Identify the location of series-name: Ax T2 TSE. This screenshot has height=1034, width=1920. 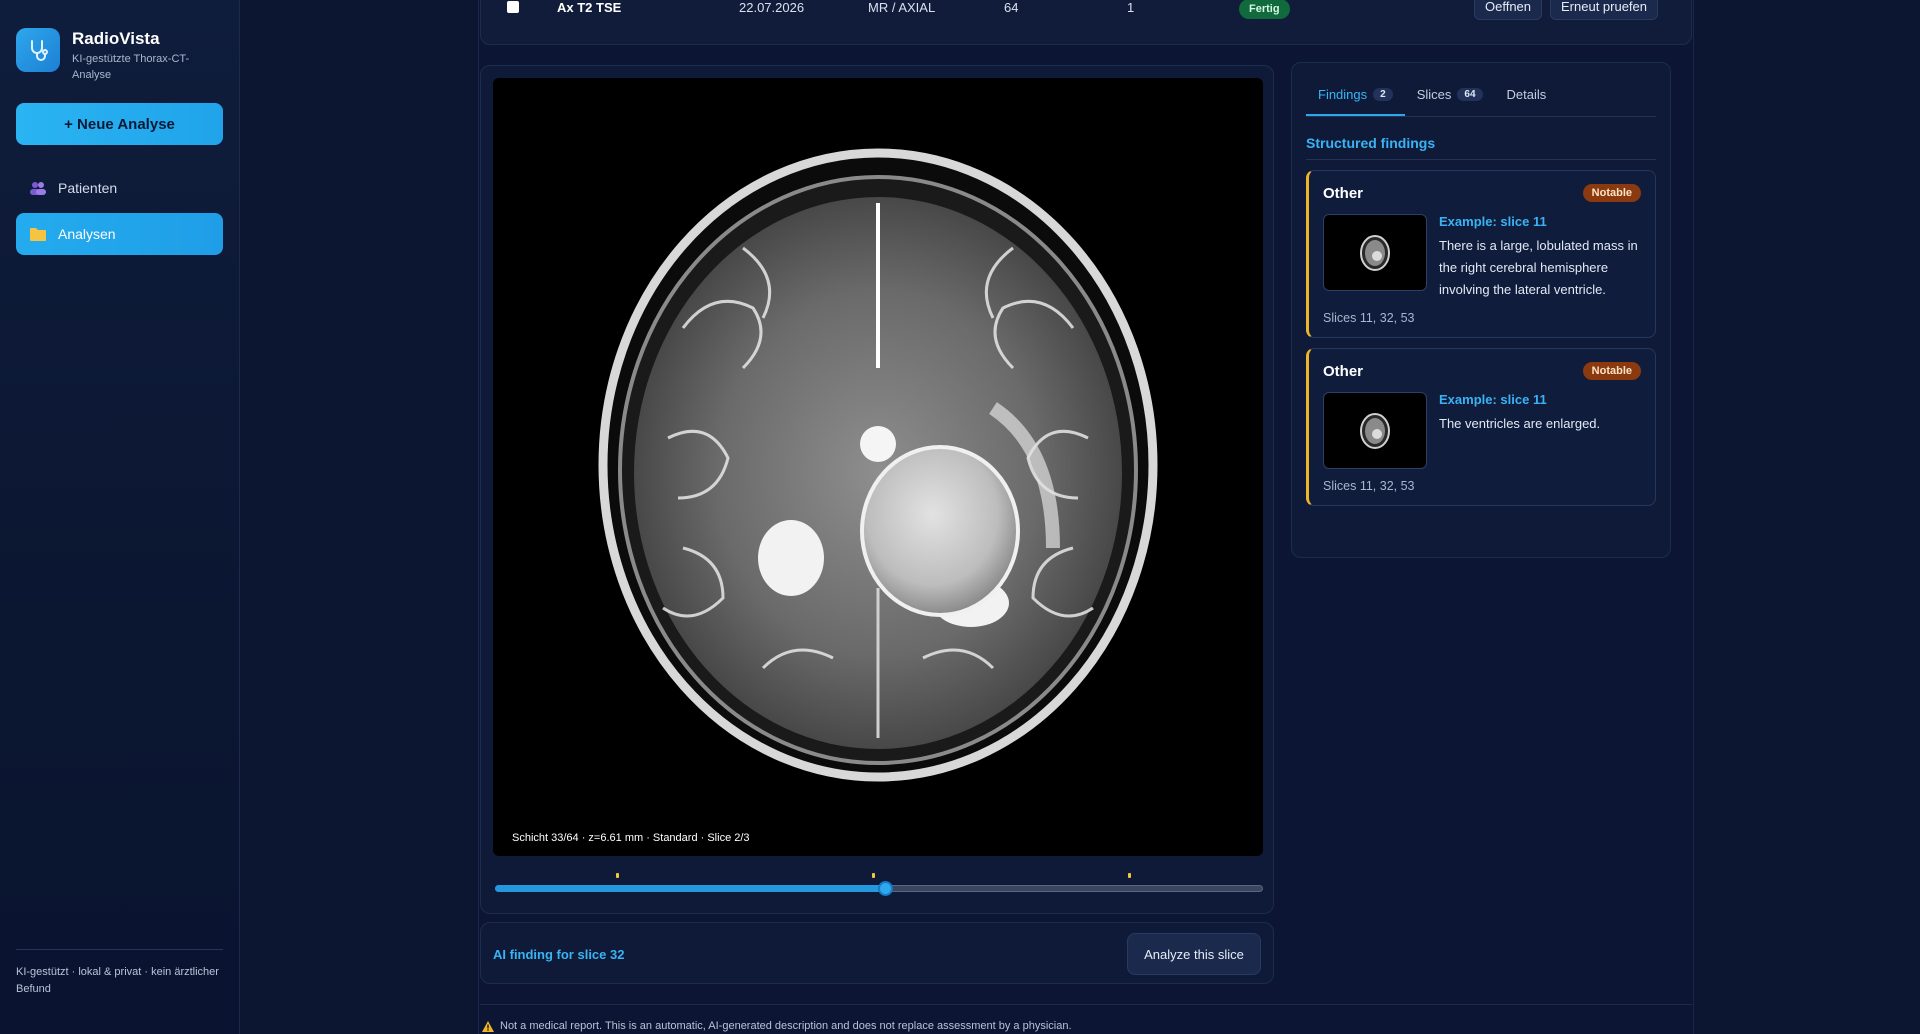
(589, 7).